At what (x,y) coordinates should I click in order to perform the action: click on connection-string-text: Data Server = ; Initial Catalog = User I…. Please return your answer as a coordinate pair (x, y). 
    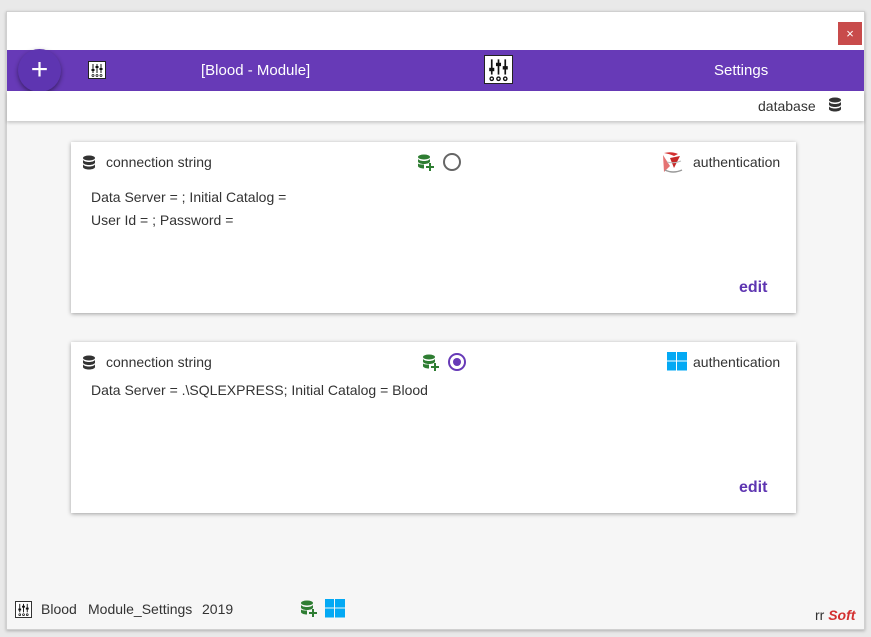
    Looking at the image, I should click on (188, 209).